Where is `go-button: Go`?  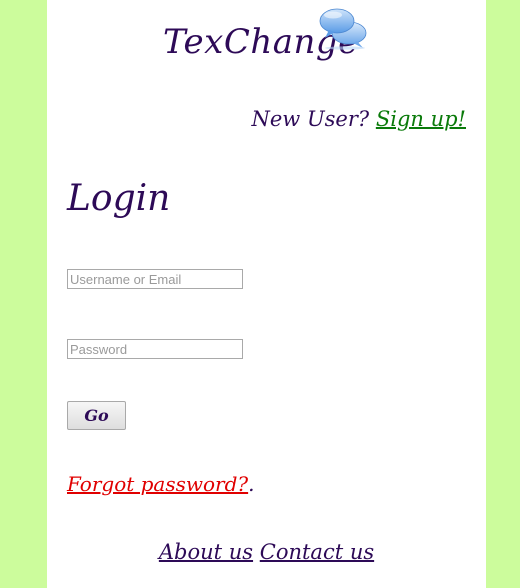 go-button: Go is located at coordinates (96, 415).